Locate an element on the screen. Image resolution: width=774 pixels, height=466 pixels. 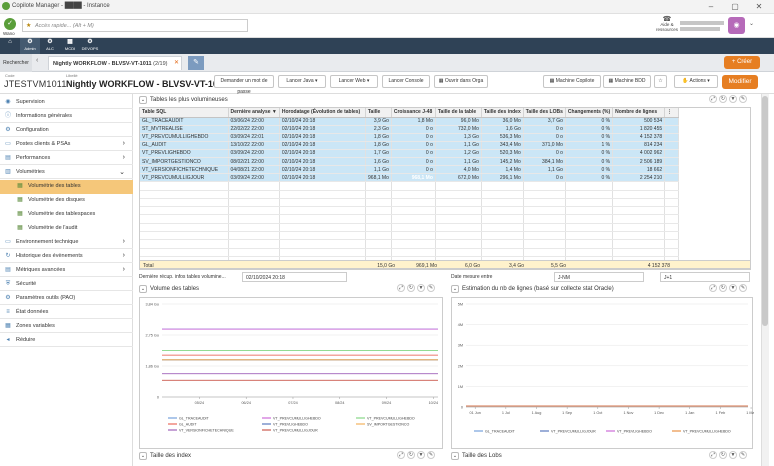
sidebar-item-s-curit-: ⛨ Sécurité is located at coordinates (66, 284).